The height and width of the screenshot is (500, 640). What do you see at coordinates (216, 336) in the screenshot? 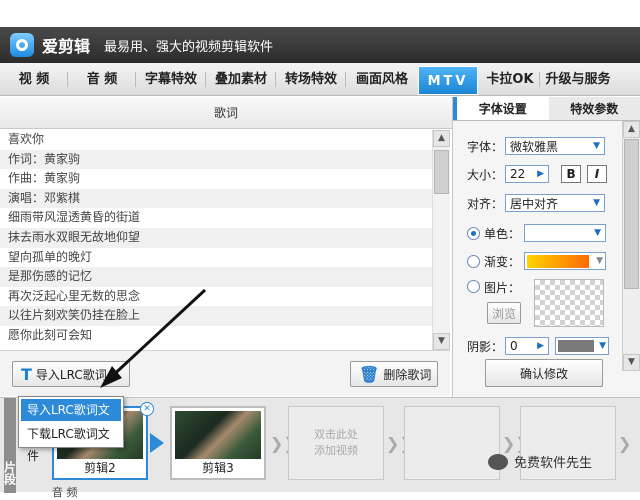
I see `lyric-row: 愿你此刻可会知` at bounding box center [216, 336].